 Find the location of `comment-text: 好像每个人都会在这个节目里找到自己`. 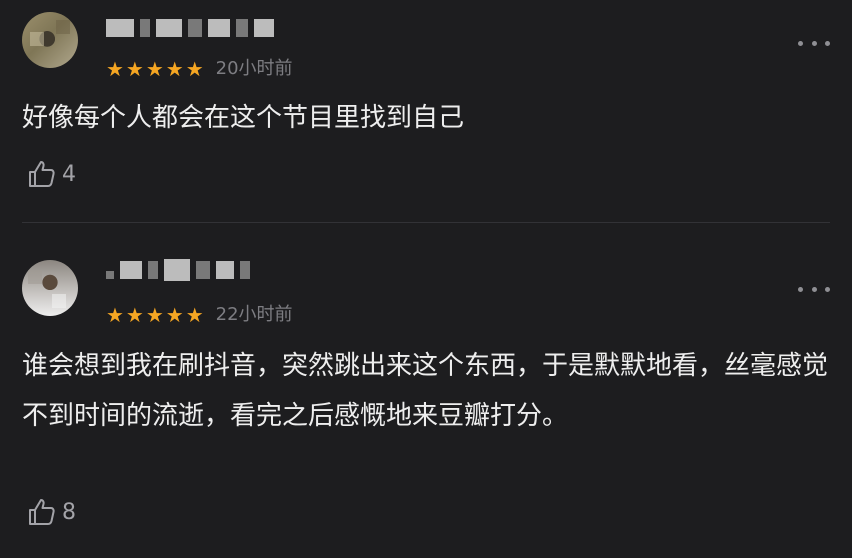

comment-text: 好像每个人都会在这个节目里找到自己 is located at coordinates (243, 118).